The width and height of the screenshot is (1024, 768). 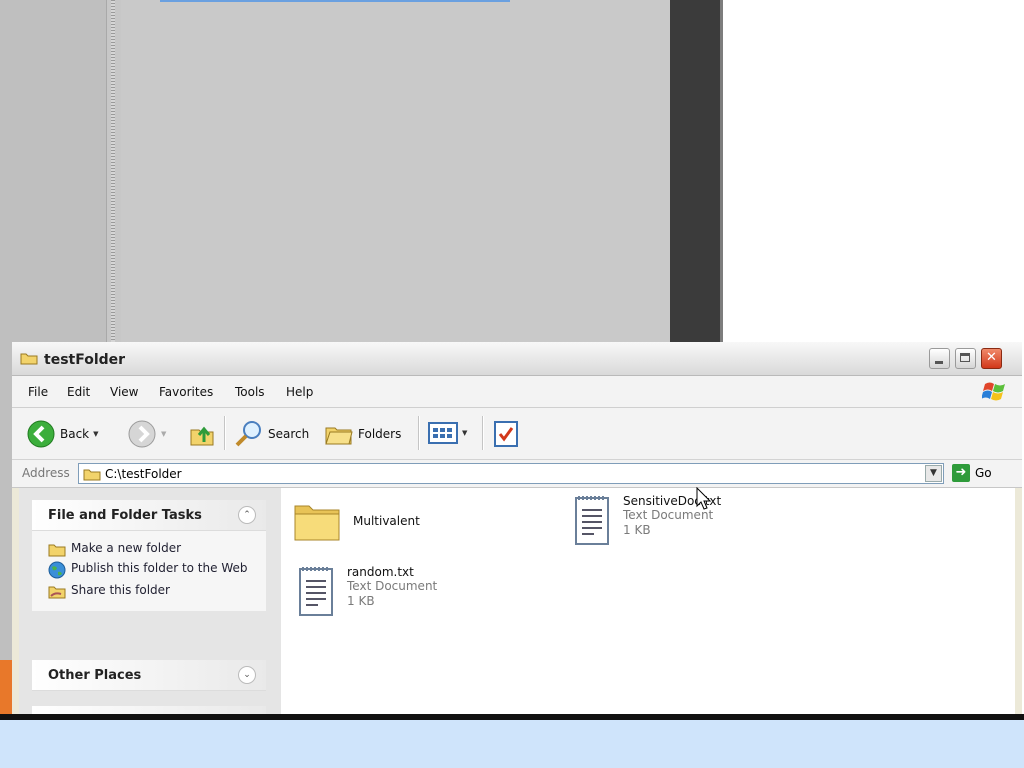 I want to click on close-button, so click(x=991, y=358).